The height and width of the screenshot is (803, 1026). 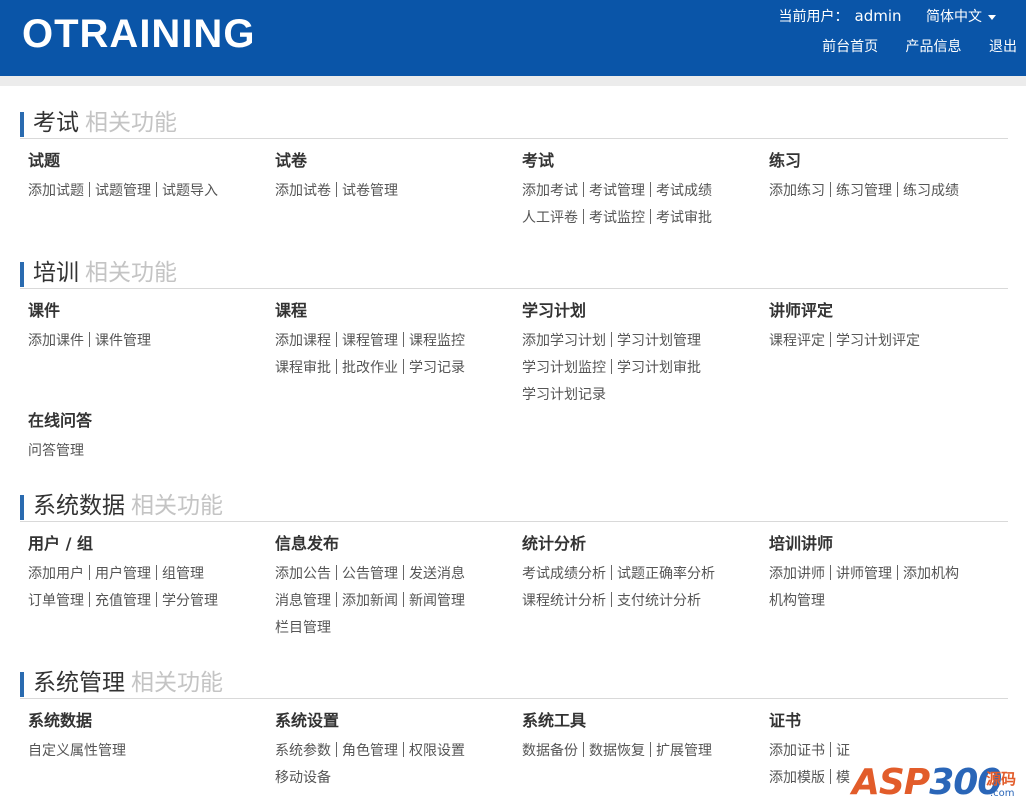 What do you see at coordinates (123, 341) in the screenshot?
I see `link-courseware-manage: 课件管理` at bounding box center [123, 341].